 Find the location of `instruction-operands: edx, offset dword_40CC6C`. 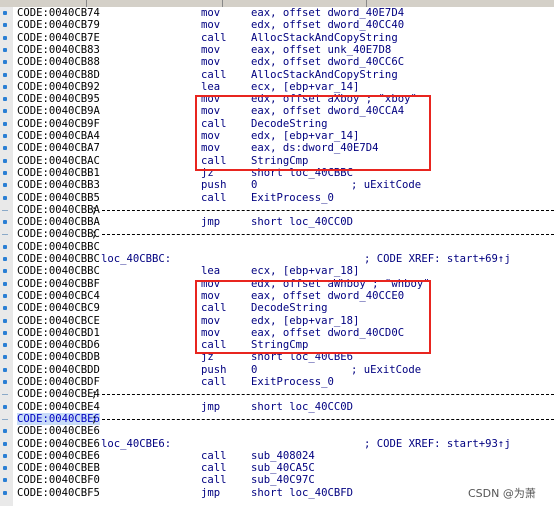

instruction-operands: edx, offset dword_40CC6C is located at coordinates (327, 62).